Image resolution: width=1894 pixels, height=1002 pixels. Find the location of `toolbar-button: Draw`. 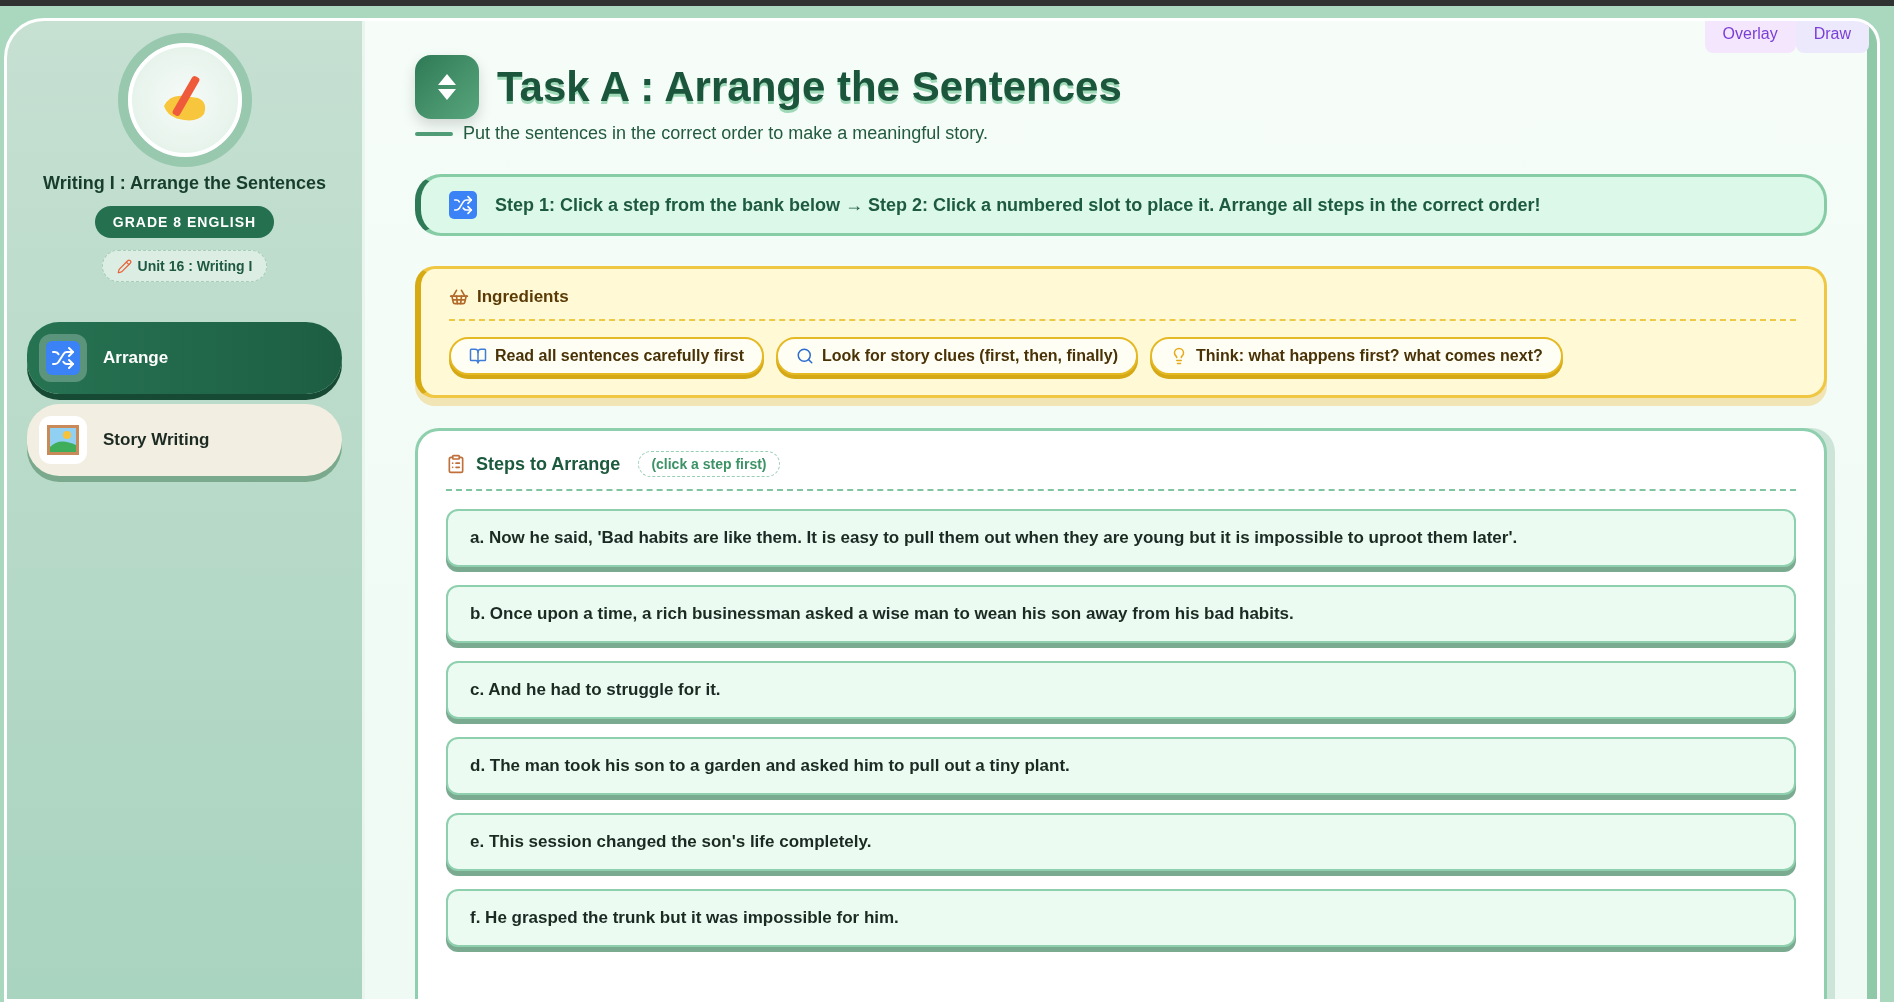

toolbar-button: Draw is located at coordinates (1832, 37).